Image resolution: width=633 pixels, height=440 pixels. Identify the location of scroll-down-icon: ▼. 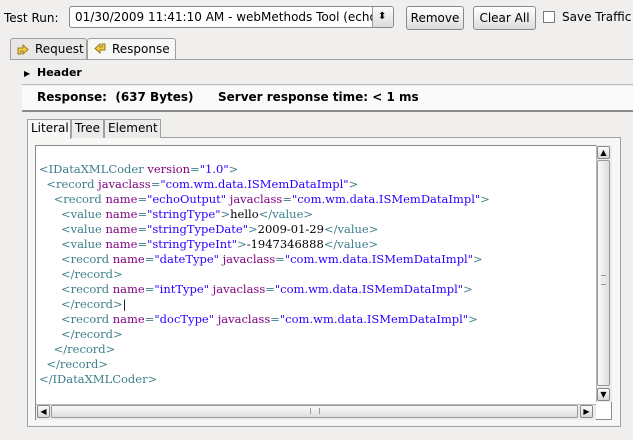
(603, 394).